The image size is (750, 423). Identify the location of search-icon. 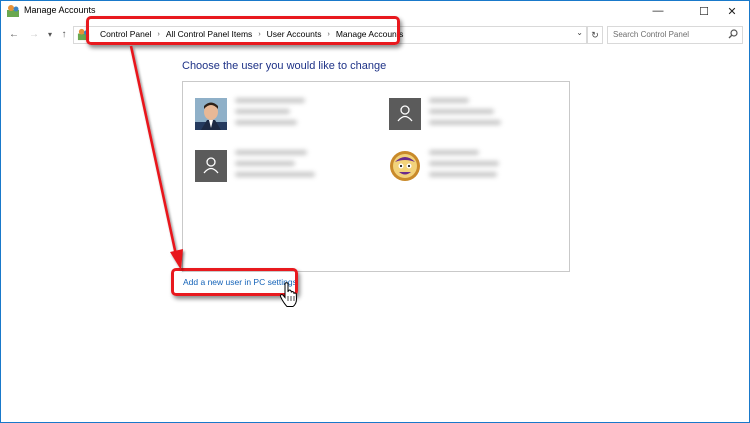
(733, 34).